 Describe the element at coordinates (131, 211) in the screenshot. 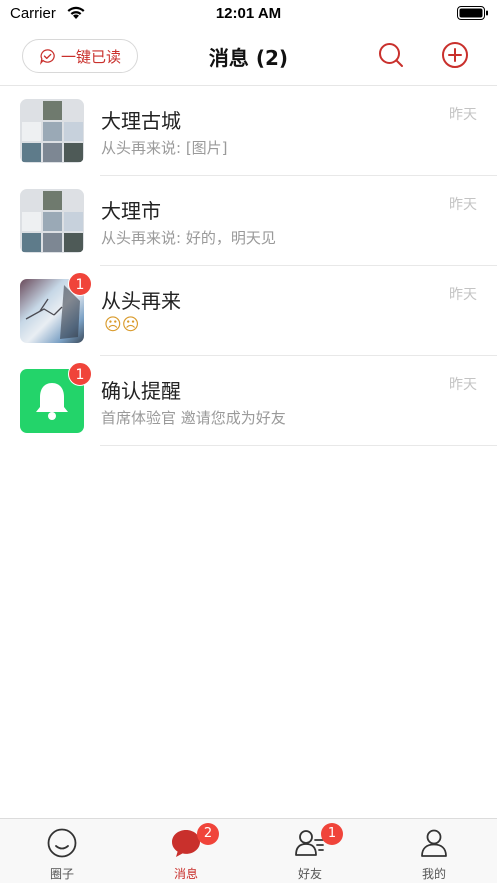

I see `conversation-title: 大理市` at that location.